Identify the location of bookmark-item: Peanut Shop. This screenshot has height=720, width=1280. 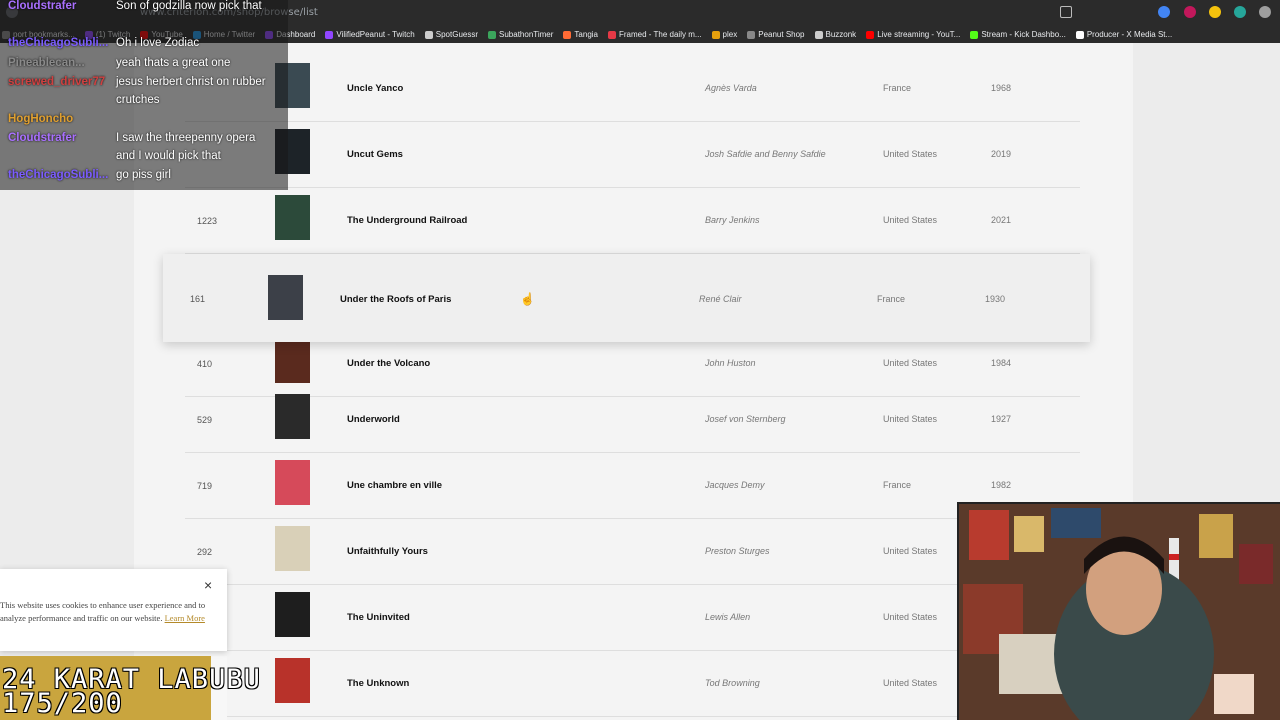
(776, 34).